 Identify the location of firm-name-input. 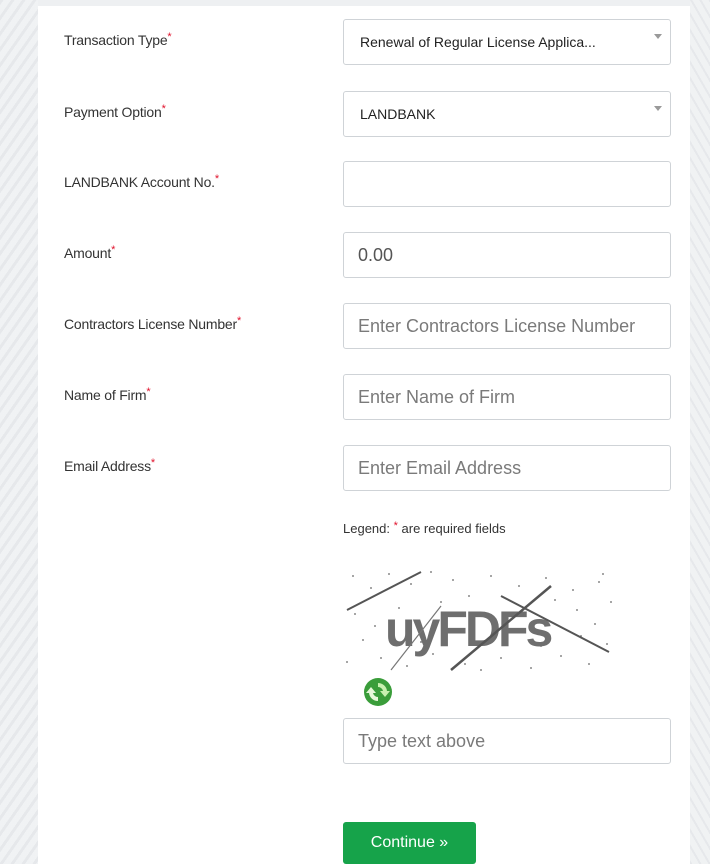
(507, 397).